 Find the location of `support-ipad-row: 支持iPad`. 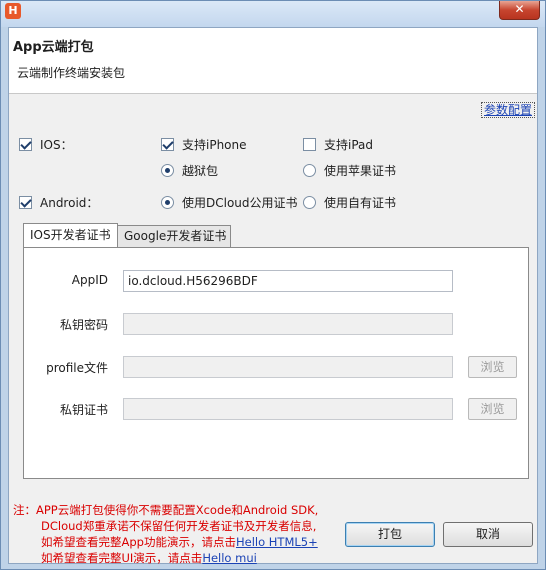

support-ipad-row: 支持iPad is located at coordinates (338, 144).